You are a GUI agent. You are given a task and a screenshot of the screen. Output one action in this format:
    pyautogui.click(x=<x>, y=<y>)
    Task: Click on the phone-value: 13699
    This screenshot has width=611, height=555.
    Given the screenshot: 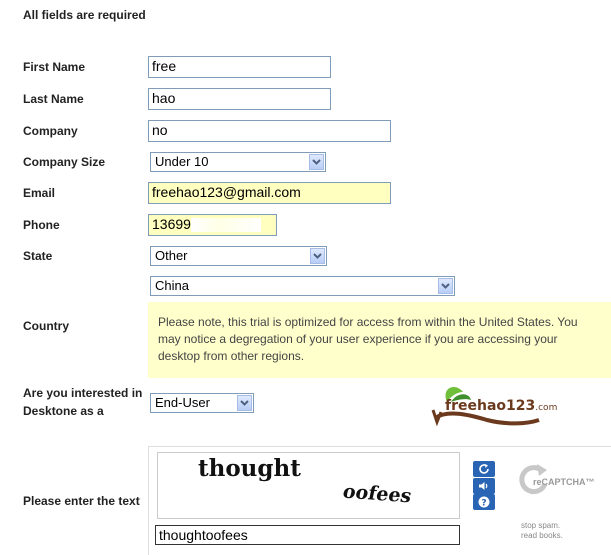 What is the action you would take?
    pyautogui.click(x=171, y=224)
    